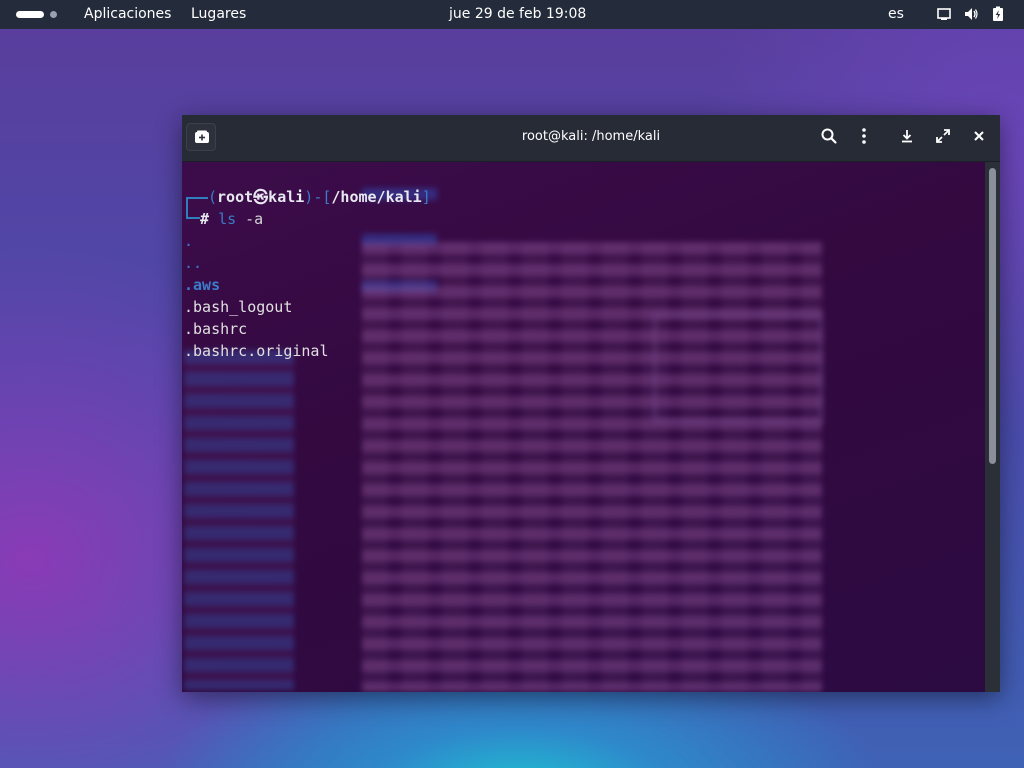  What do you see at coordinates (250, 219) in the screenshot?
I see `command-argument: -a` at bounding box center [250, 219].